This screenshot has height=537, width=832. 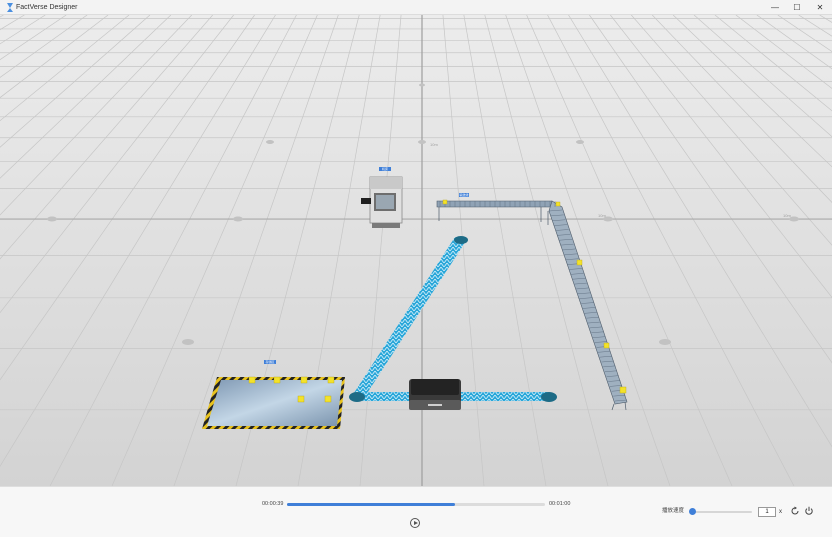 I want to click on reset-icon, so click(x=795, y=511).